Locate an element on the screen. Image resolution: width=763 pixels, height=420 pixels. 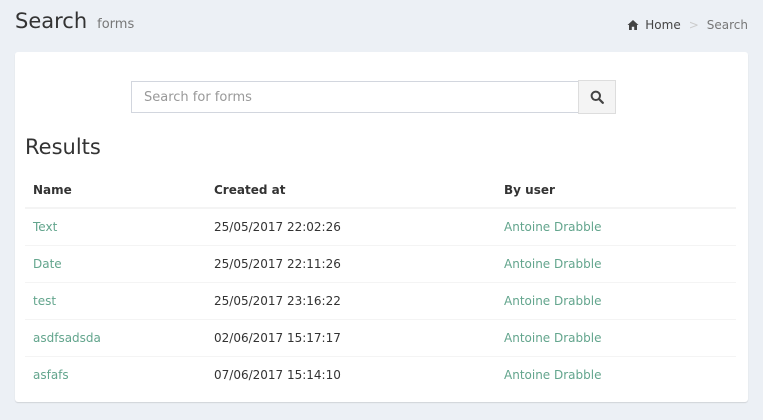
search-input is located at coordinates (354, 97).